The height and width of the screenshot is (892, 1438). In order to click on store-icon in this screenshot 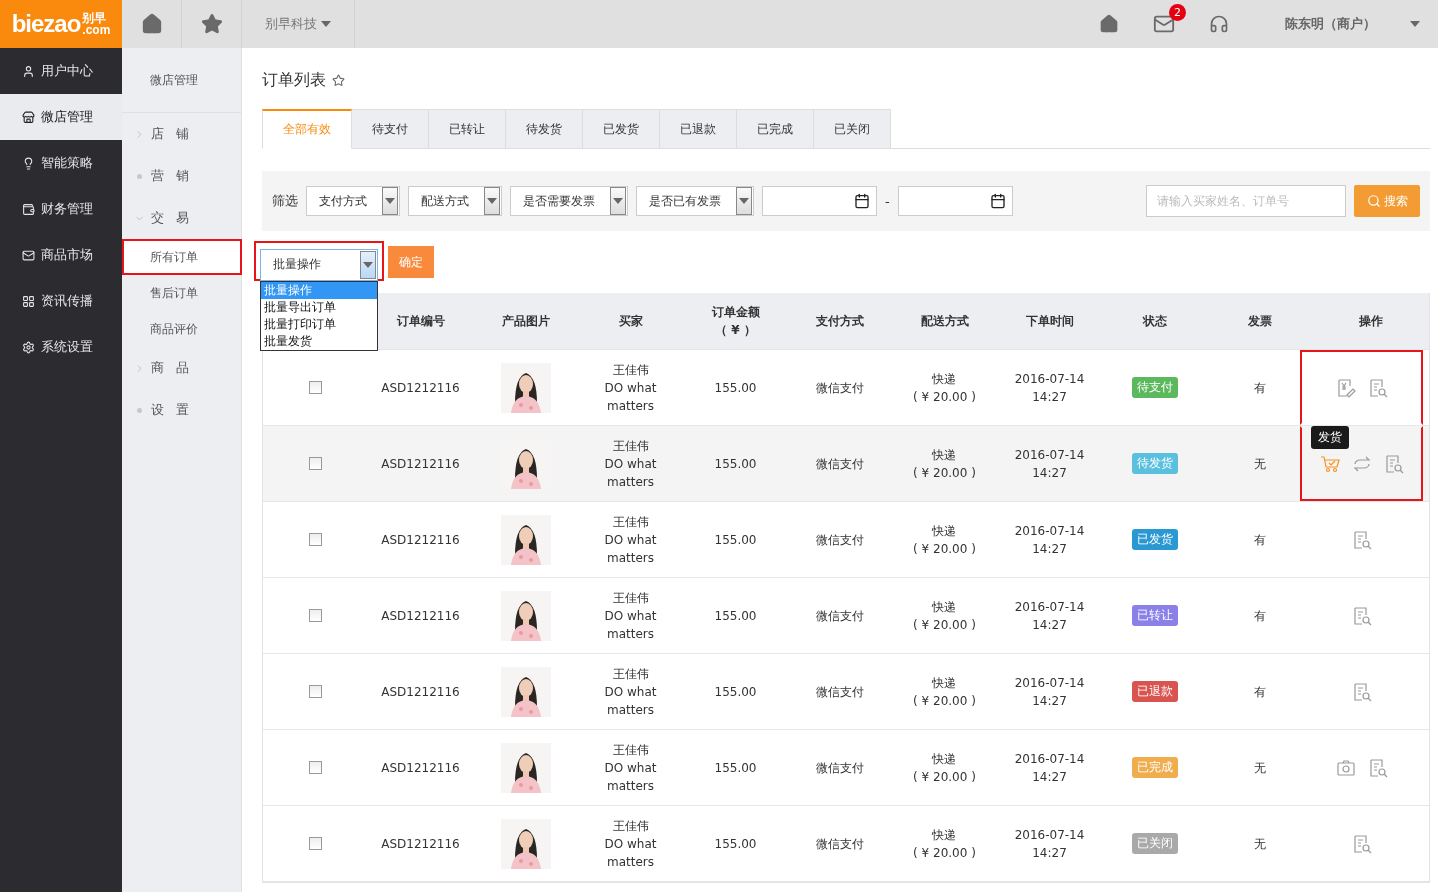, I will do `click(28, 117)`.